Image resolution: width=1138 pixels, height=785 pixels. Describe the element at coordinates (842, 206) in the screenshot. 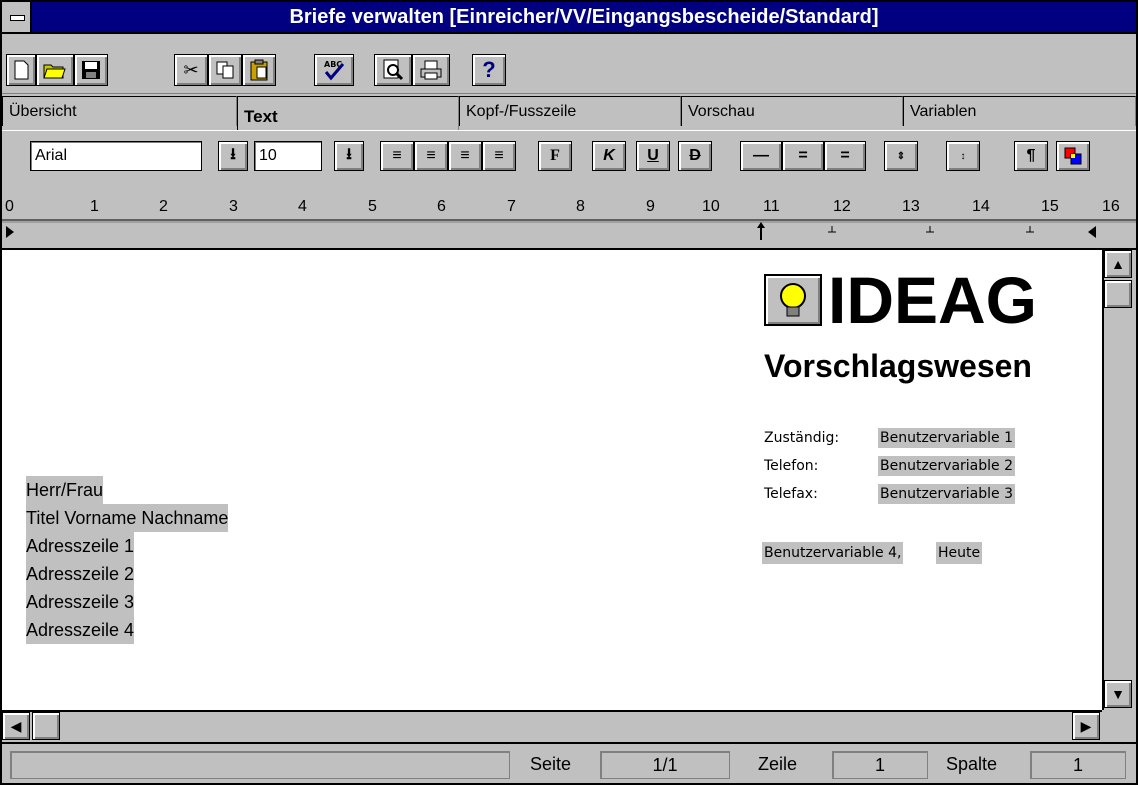

I see `ruler-label: 12` at that location.